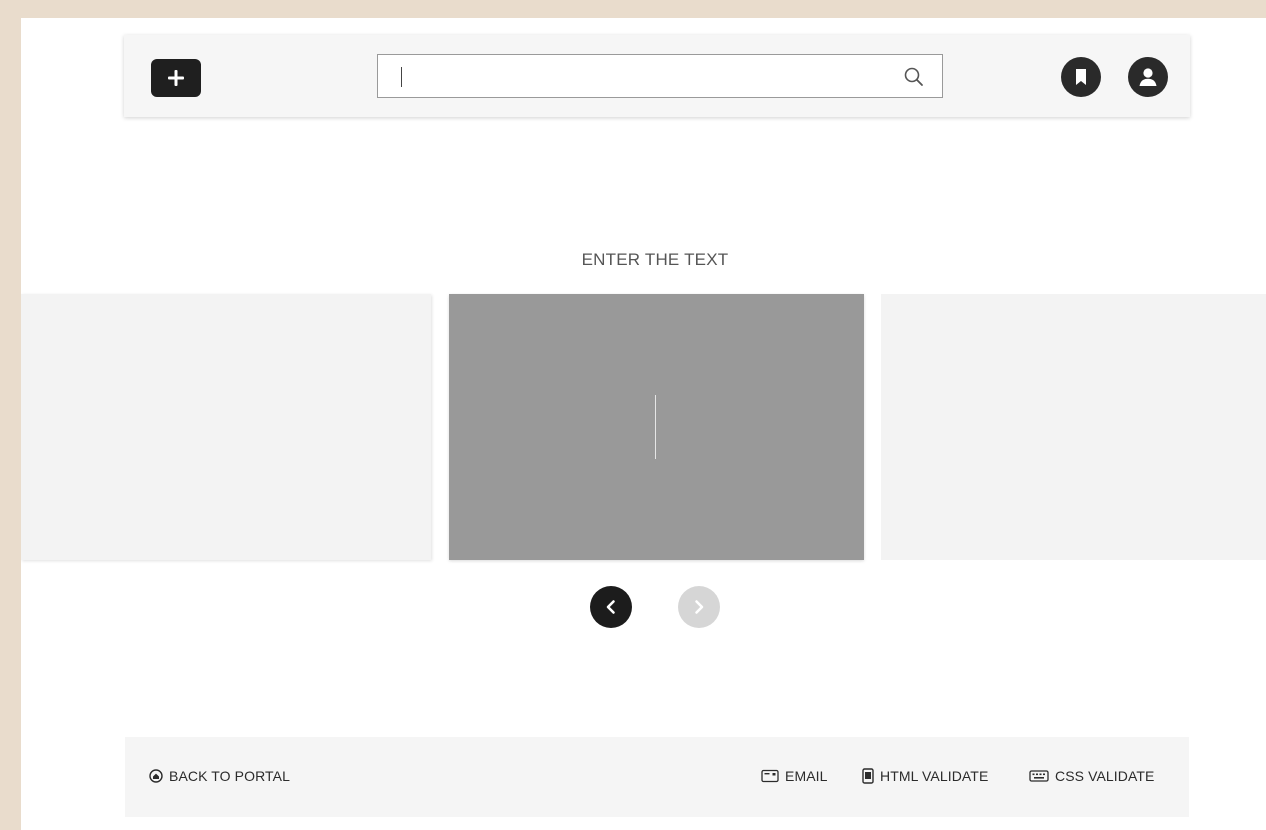 This screenshot has height=830, width=1266. I want to click on search-box, so click(660, 76).